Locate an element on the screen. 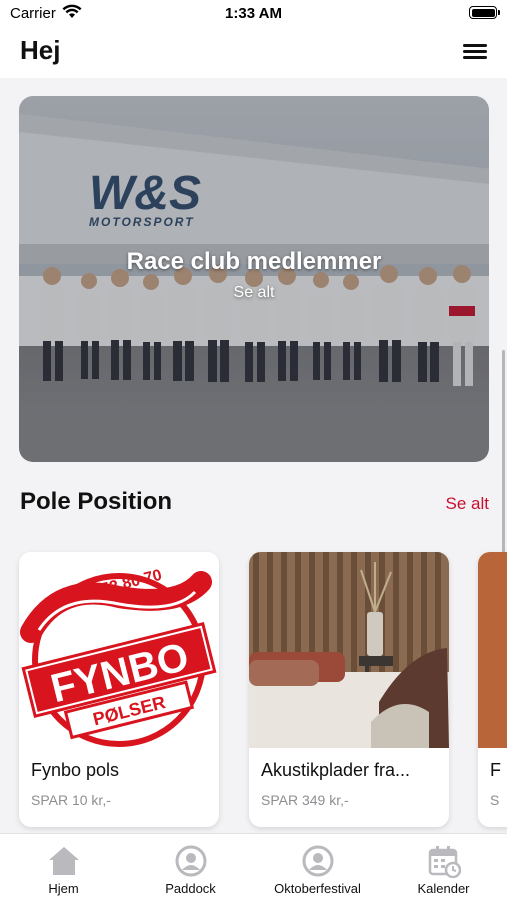 This screenshot has height=900, width=507. product-price: SPAR 10 kr,- is located at coordinates (71, 800).